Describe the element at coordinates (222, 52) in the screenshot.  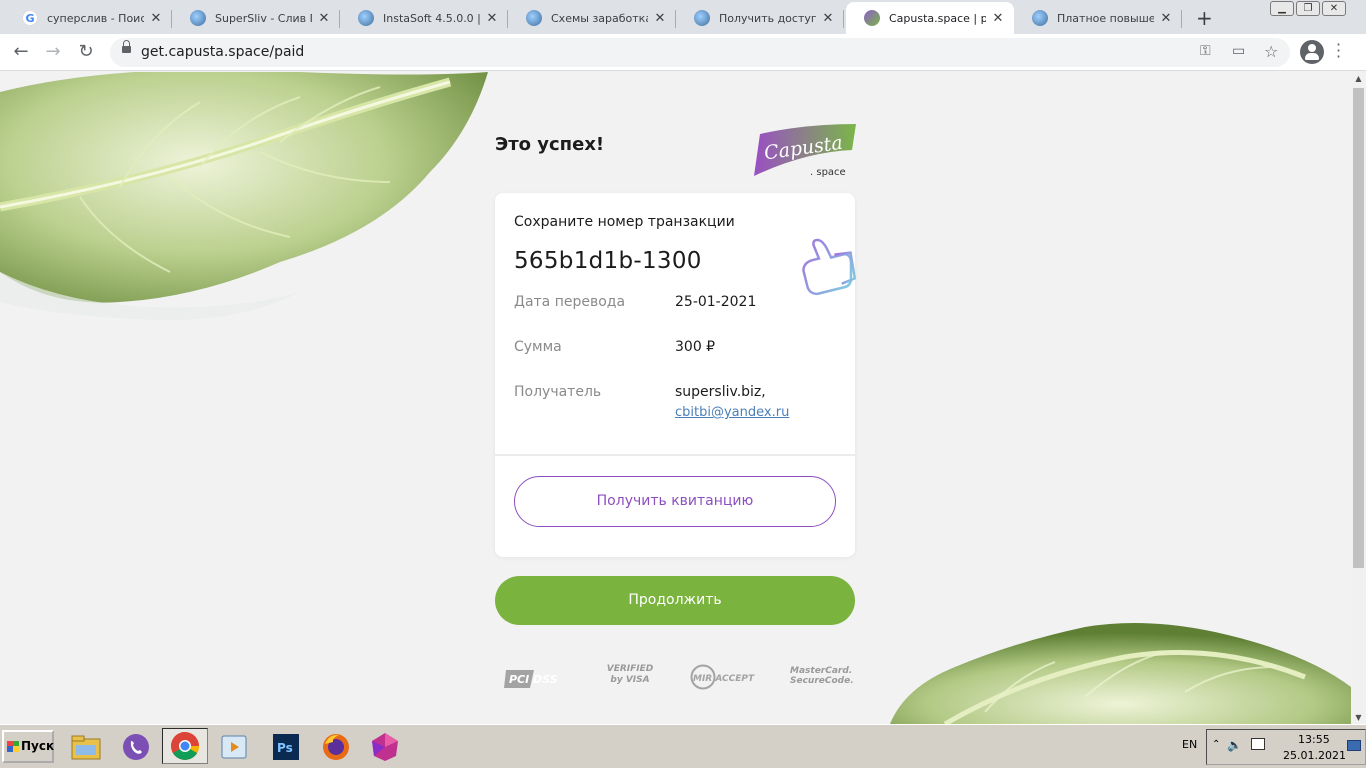
I see `url-text: get.capusta.space/paid` at that location.